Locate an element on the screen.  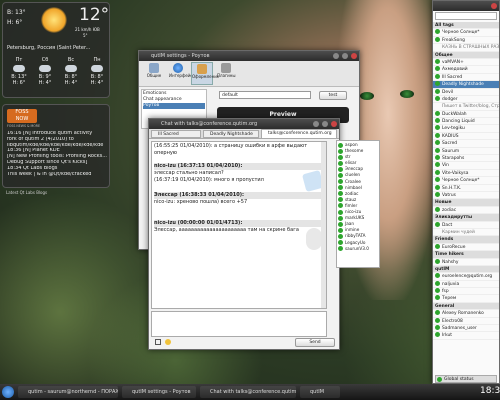
roster-group: All tags is located at coordinates (466, 26).